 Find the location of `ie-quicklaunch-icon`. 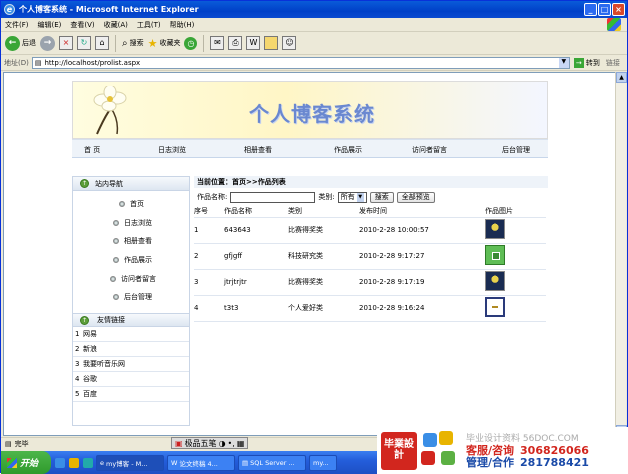

ie-quicklaunch-icon is located at coordinates (60, 462).